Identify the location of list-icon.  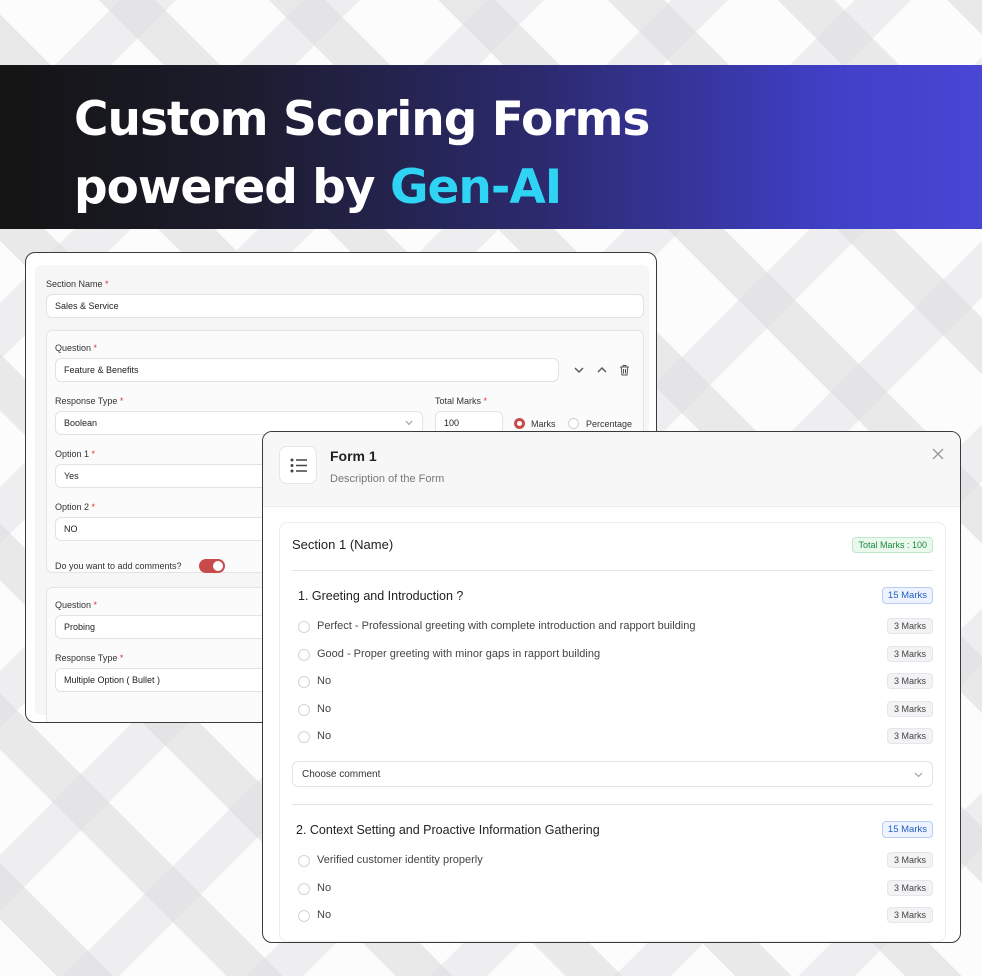
(298, 465).